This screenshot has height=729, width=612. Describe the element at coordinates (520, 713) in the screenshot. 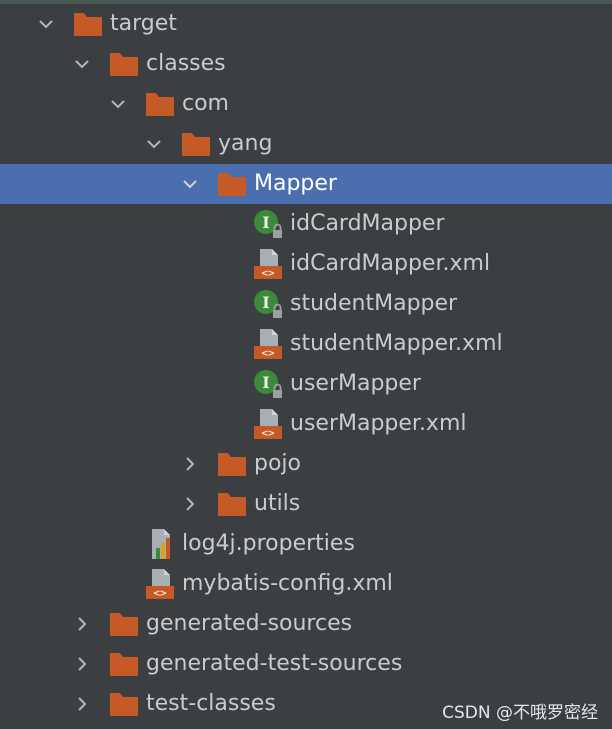

I see `watermark: CSDN @不哦罗密经` at that location.